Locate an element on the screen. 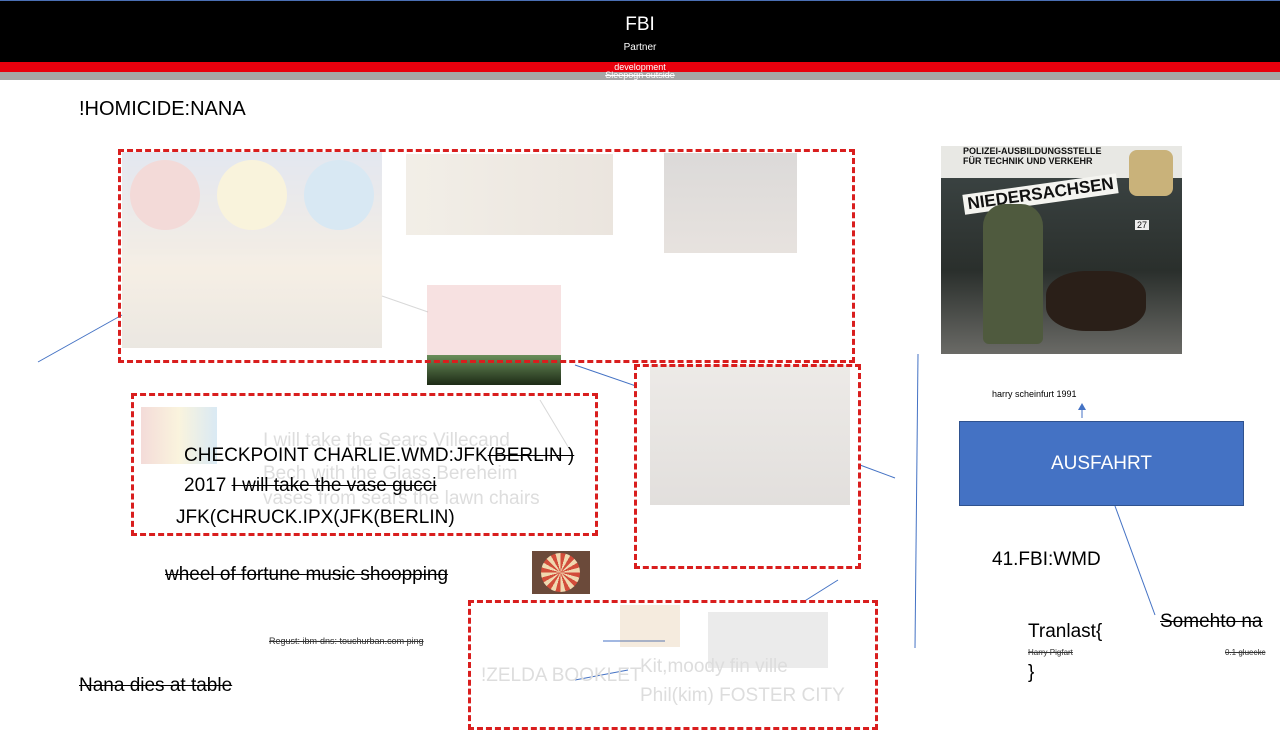 This screenshot has width=1280, height=730. checkpoint-struck: (BERLIN ) is located at coordinates (531, 455).